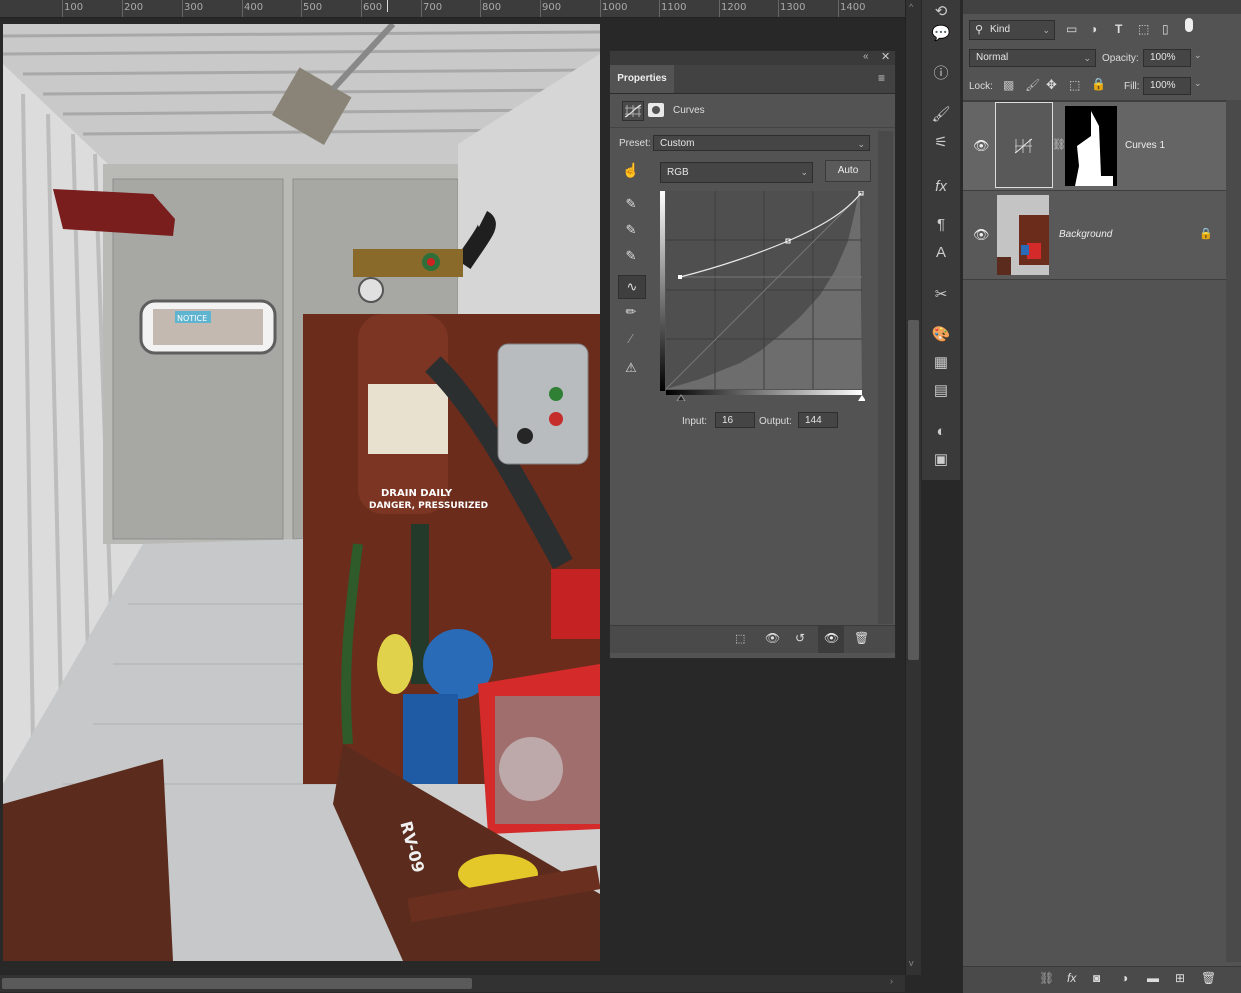  Describe the element at coordinates (941, 363) in the screenshot. I see `table-icon: ▦` at that location.